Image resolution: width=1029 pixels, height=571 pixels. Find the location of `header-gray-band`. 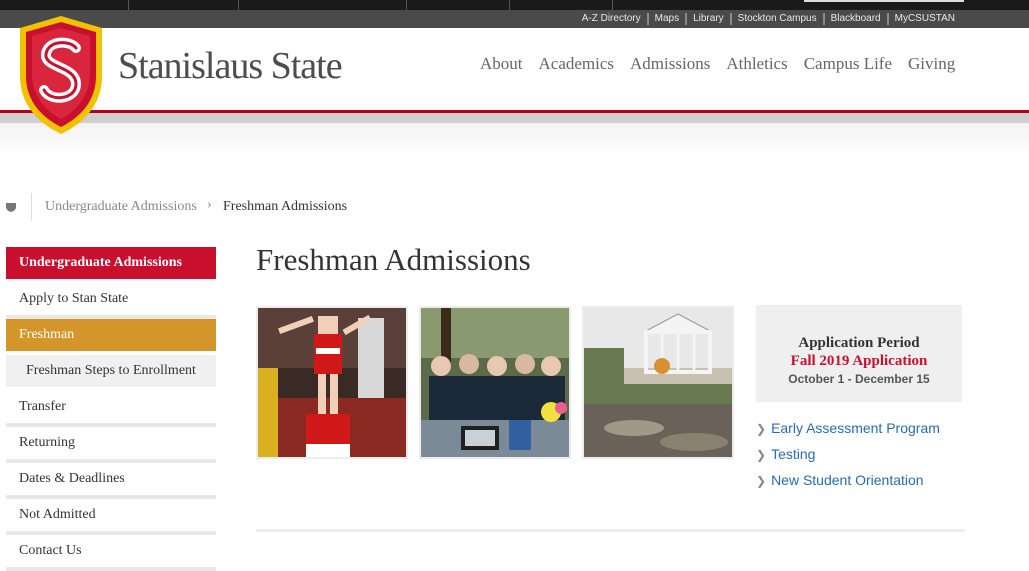

header-gray-band is located at coordinates (514, 118).